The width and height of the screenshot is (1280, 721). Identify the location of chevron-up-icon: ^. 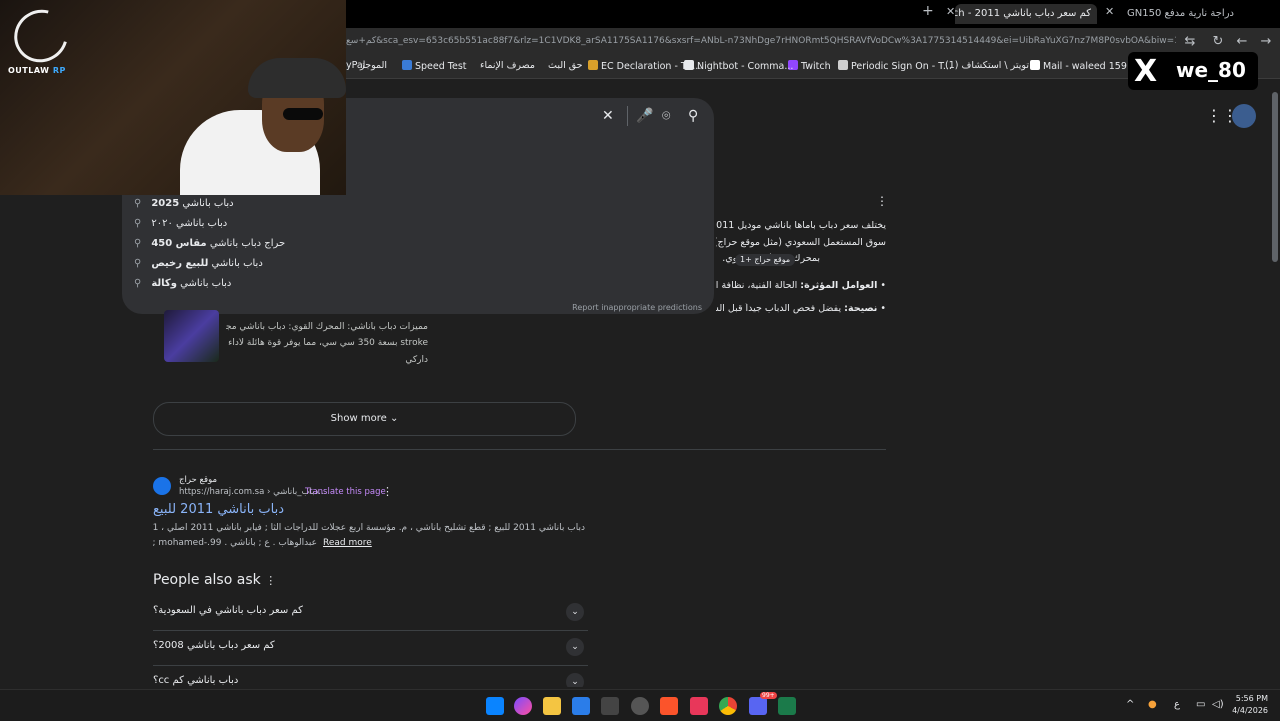
(1130, 704).